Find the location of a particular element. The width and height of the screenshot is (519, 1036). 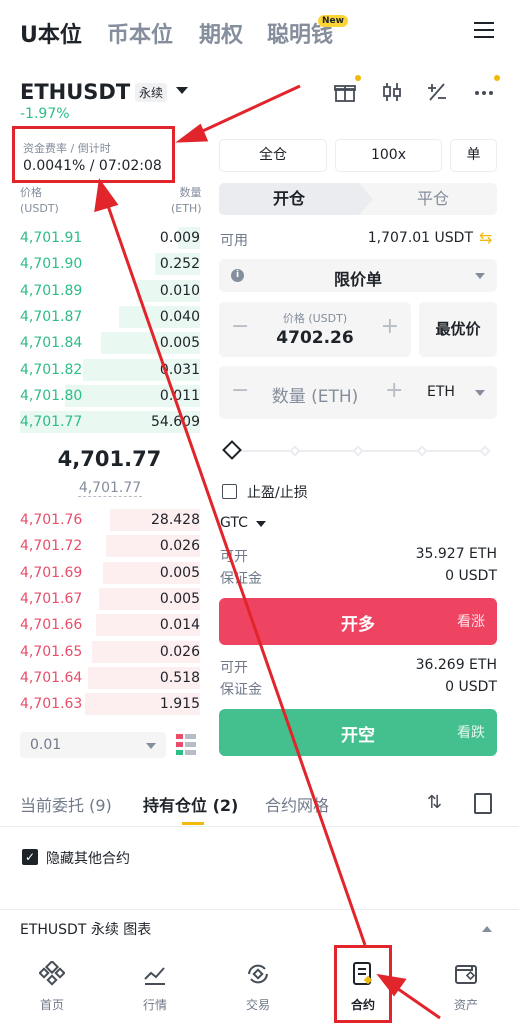

perpetual-tag: 永续 is located at coordinates (151, 92).